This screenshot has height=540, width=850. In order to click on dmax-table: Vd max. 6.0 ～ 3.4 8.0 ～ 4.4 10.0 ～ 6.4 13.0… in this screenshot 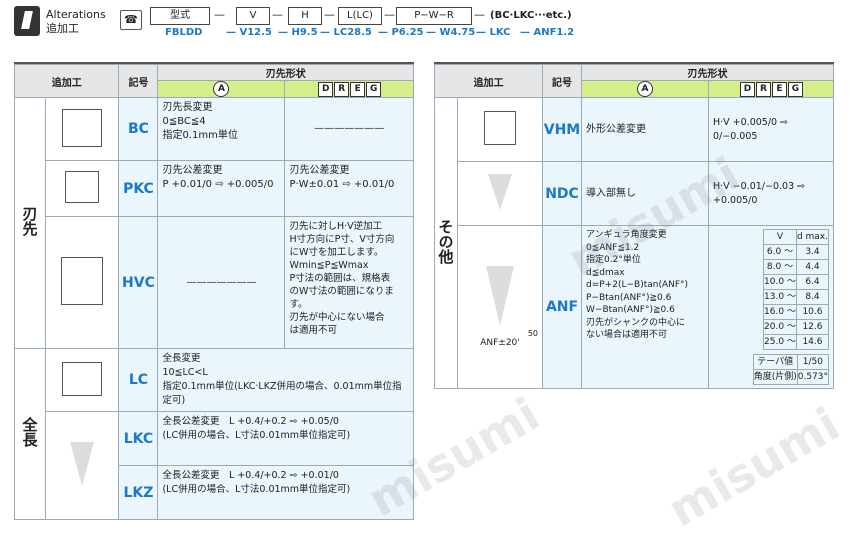, I will do `click(796, 289)`.